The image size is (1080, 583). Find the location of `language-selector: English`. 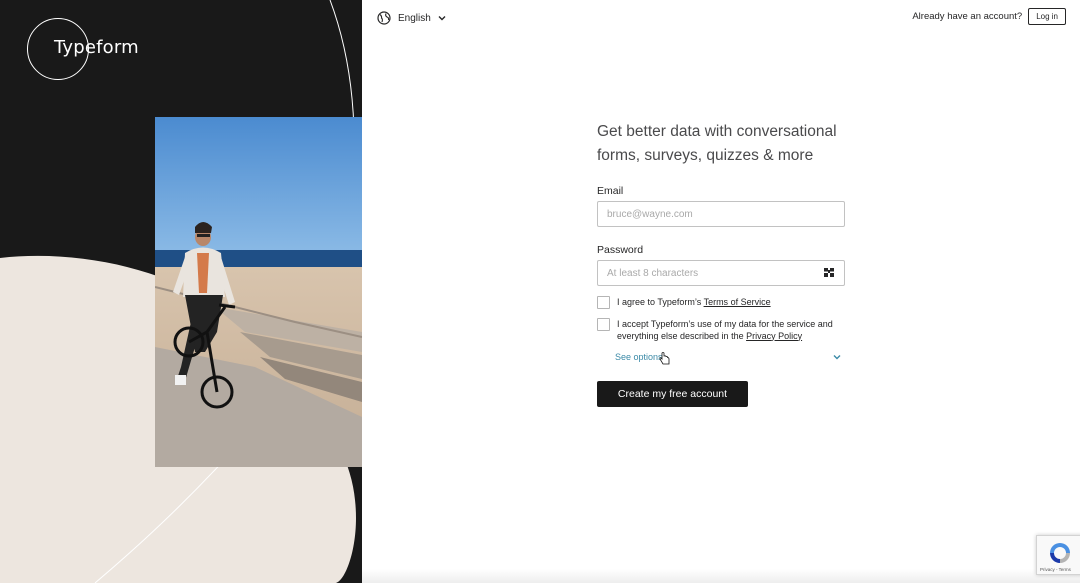

language-selector: English is located at coordinates (411, 18).